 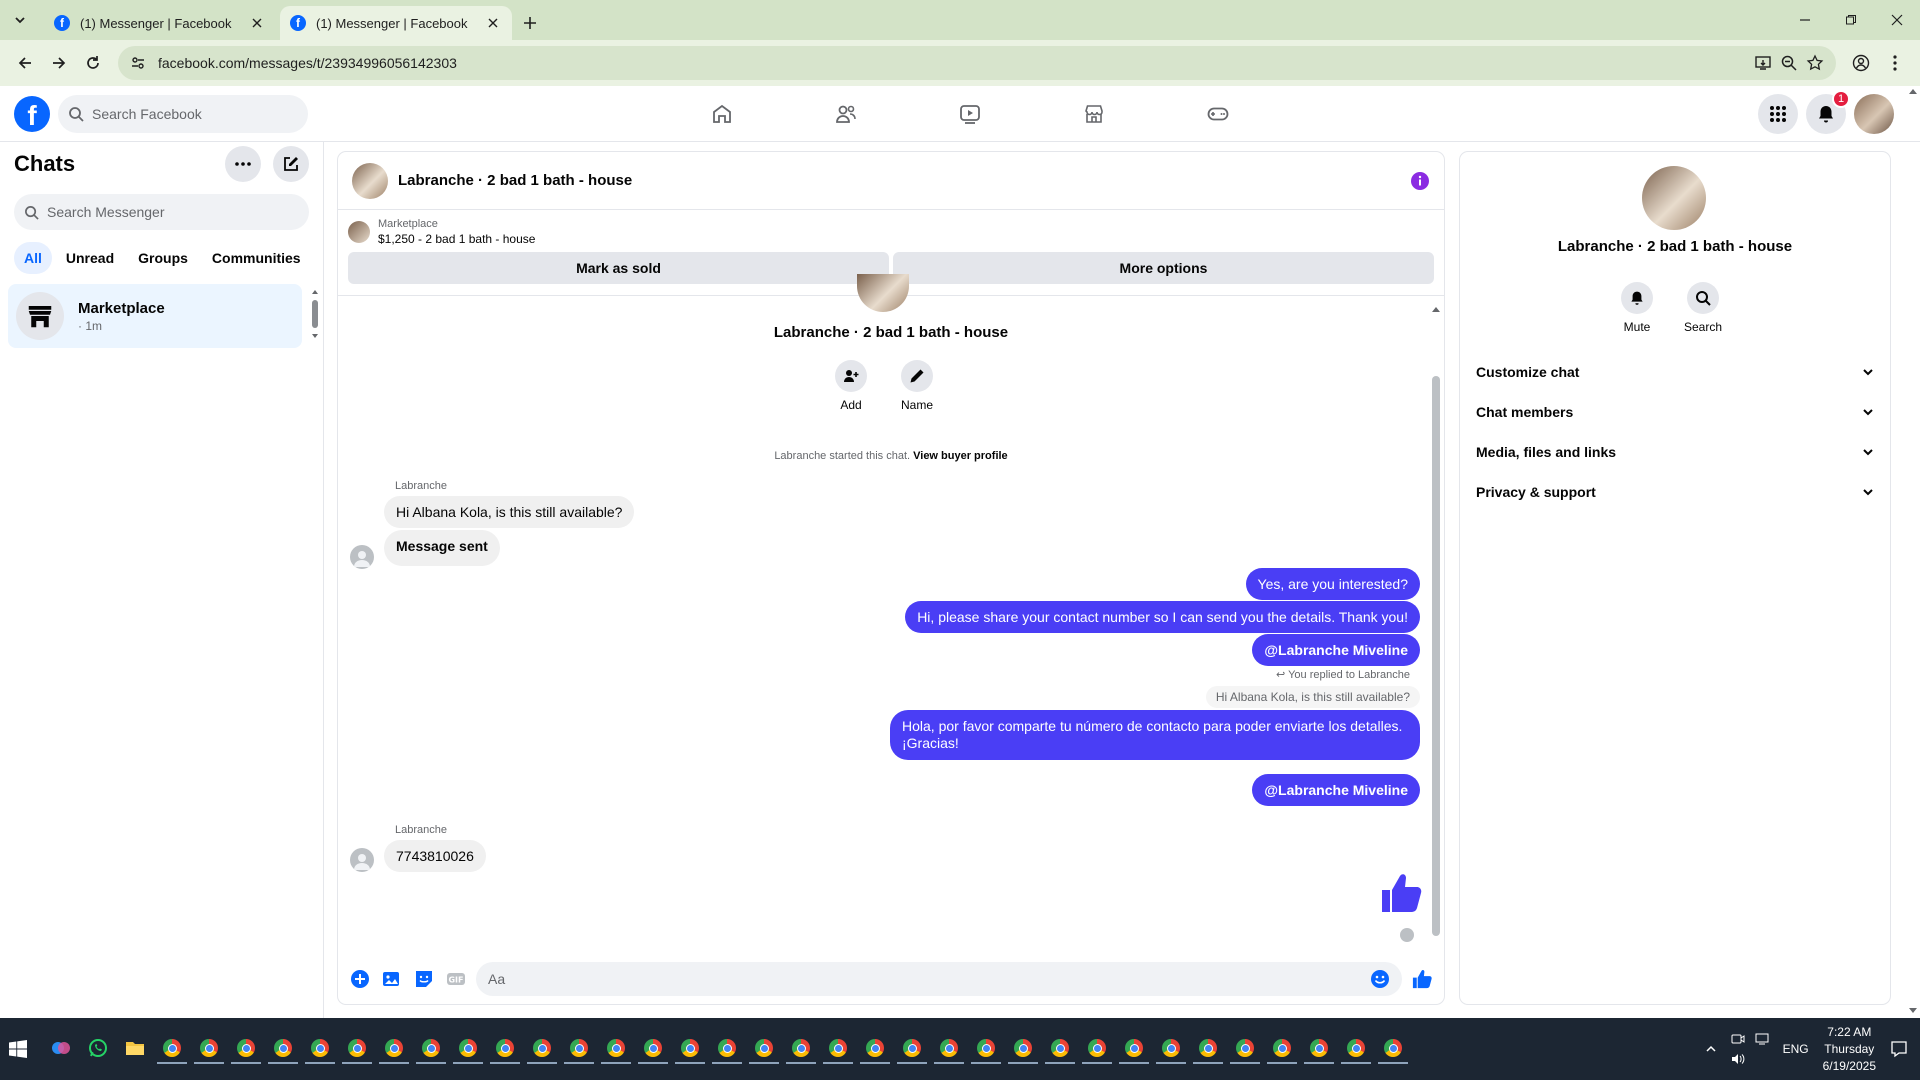 I want to click on clock: 7:22 AM Thursday 6/19/2025, so click(x=1849, y=1049).